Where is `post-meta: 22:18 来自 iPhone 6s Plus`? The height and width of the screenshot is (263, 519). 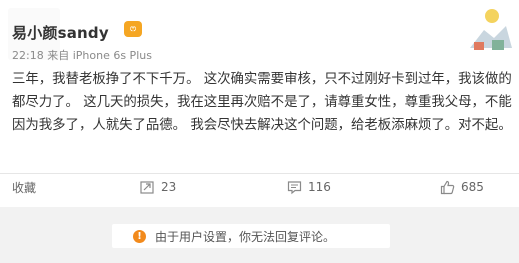
post-meta: 22:18 来自 iPhone 6s Plus is located at coordinates (82, 55).